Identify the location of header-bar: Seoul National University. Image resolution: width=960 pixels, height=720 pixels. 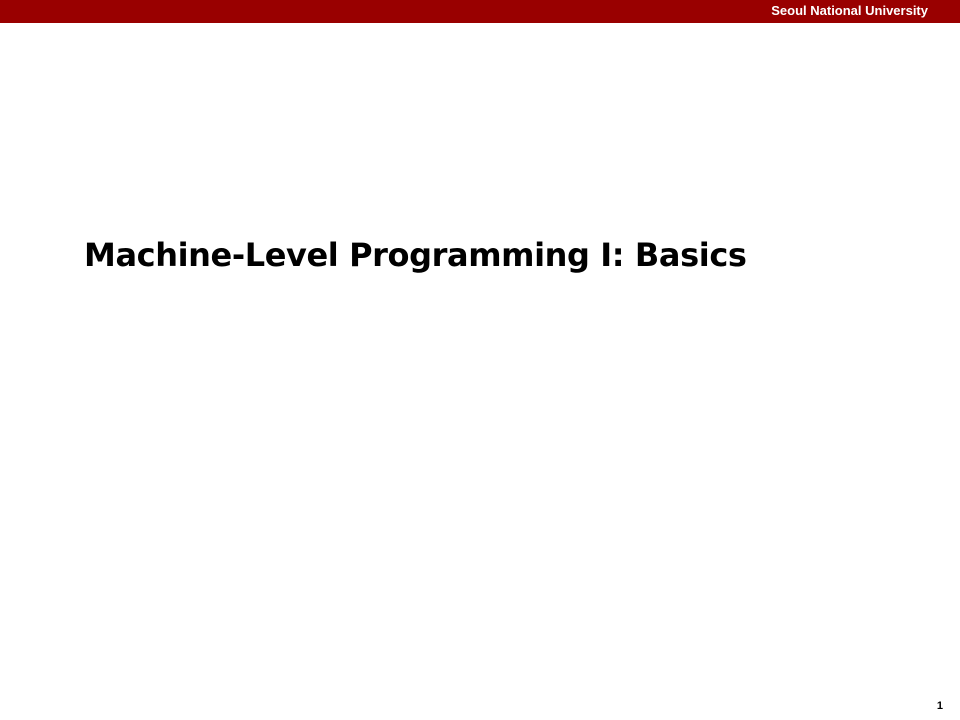
(480, 11).